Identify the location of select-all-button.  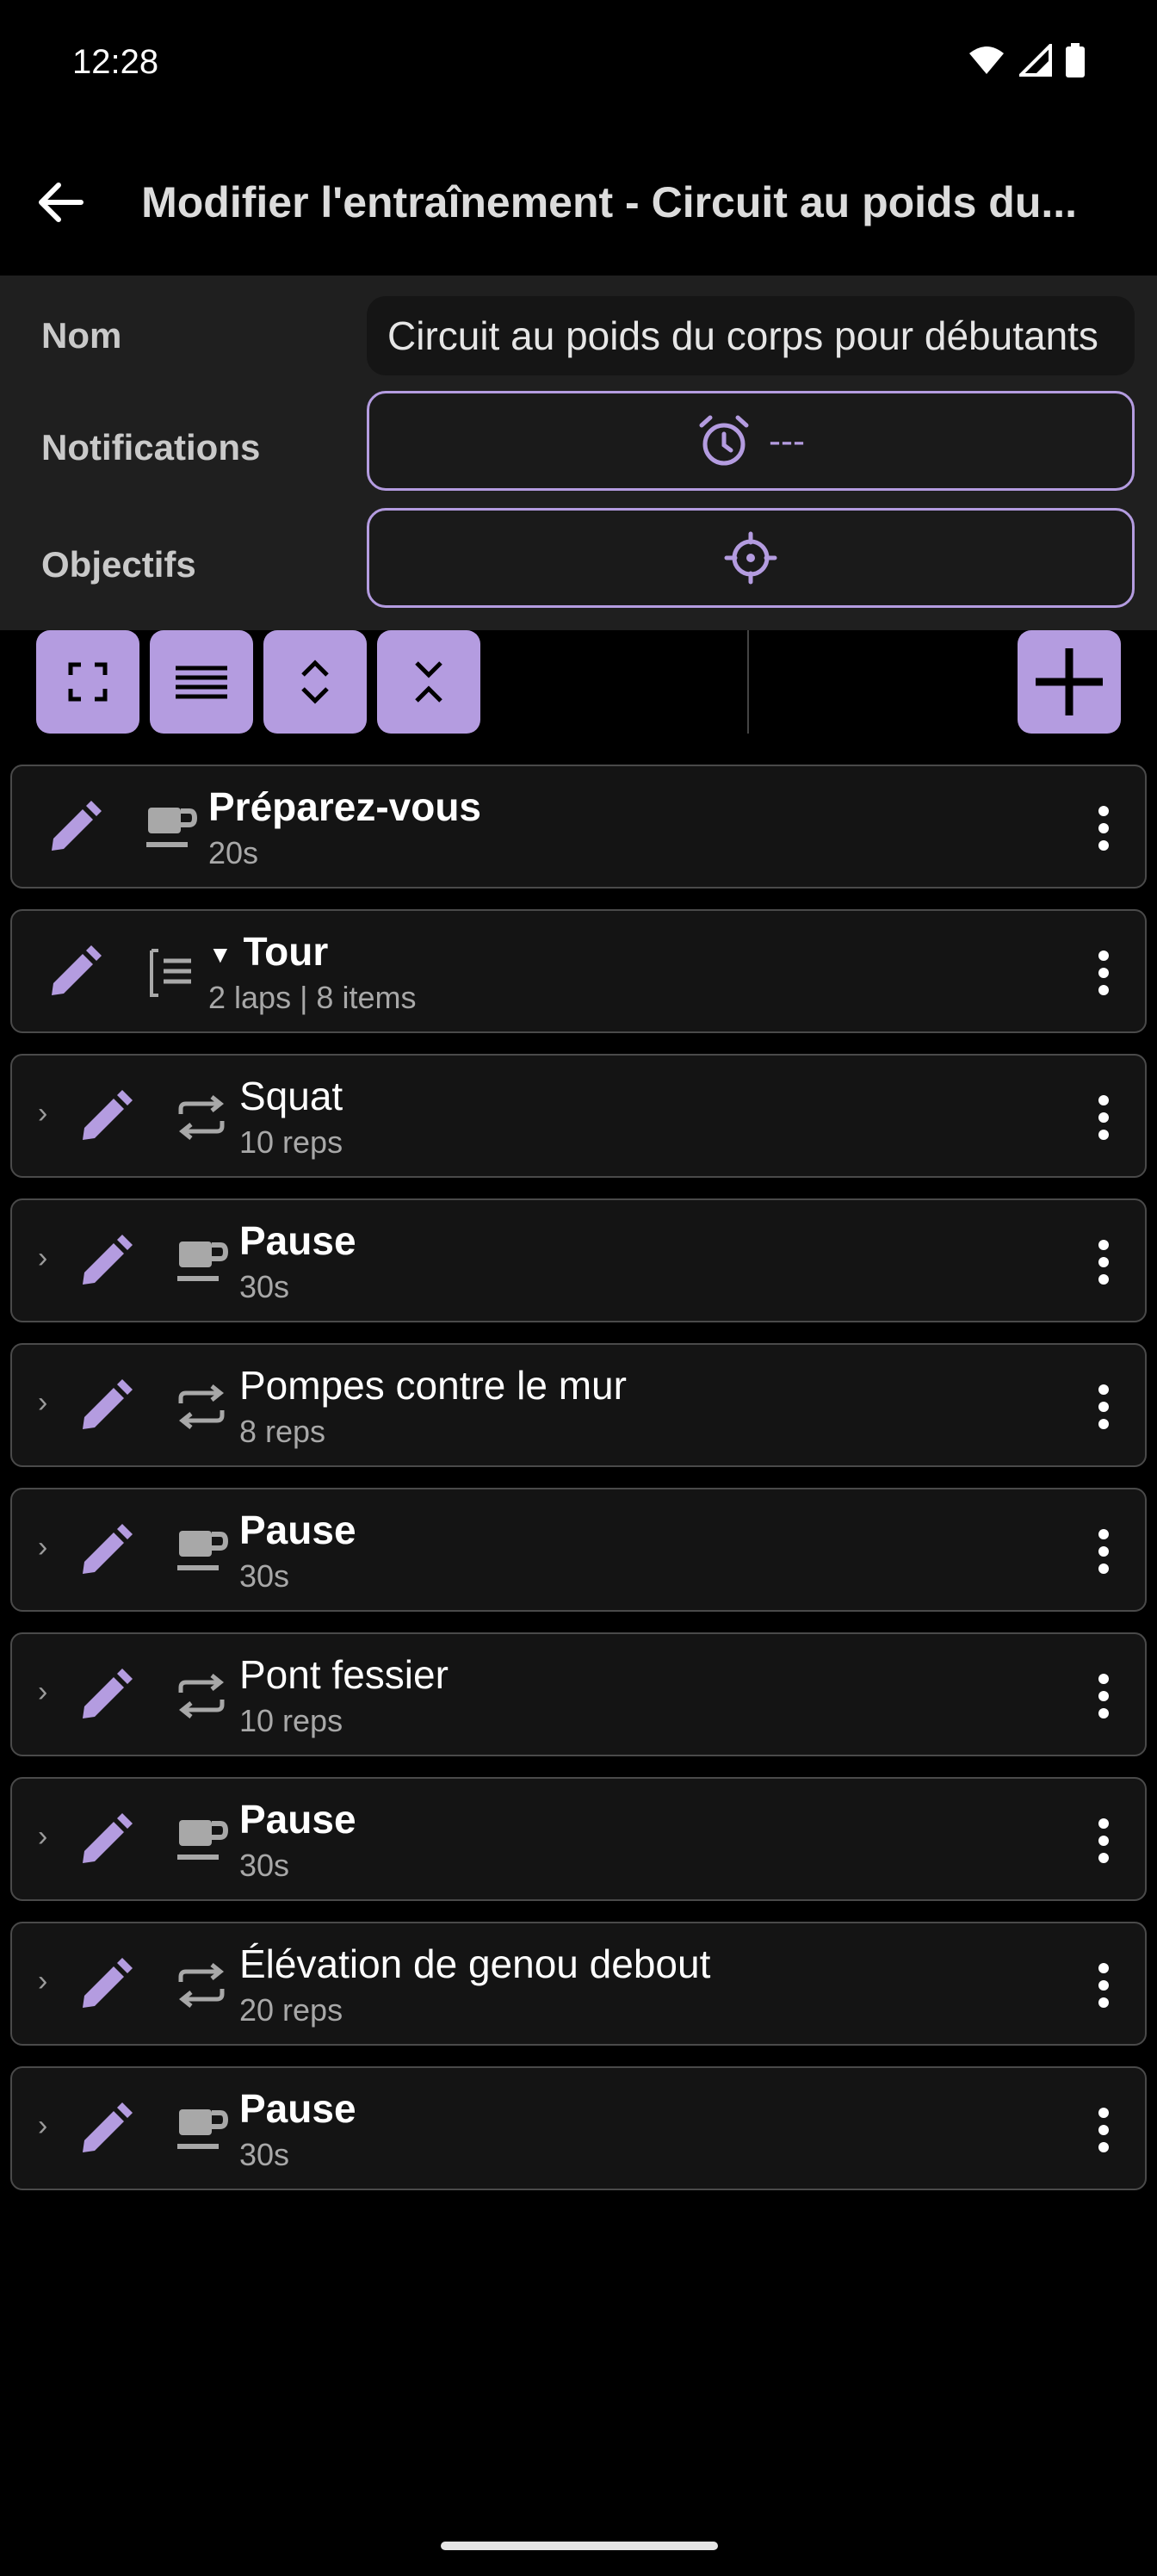
(88, 682).